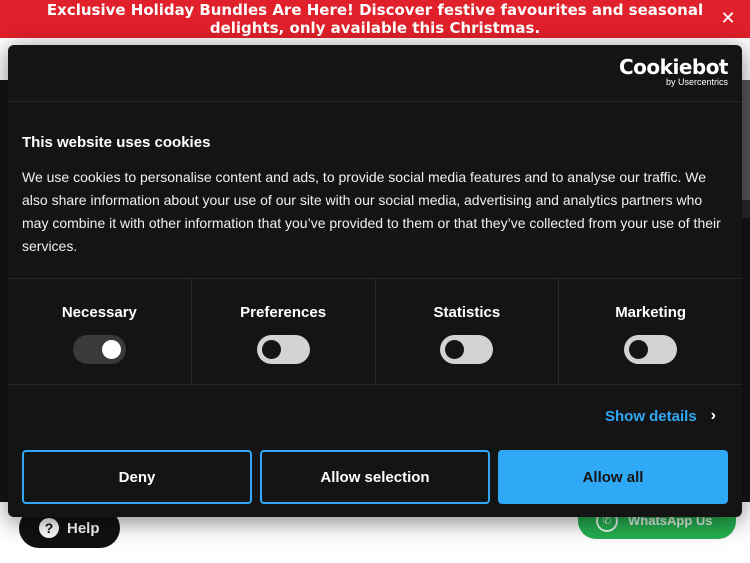 Image resolution: width=750 pixels, height=563 pixels. Describe the element at coordinates (137, 477) in the screenshot. I see `deny-button: Deny` at that location.